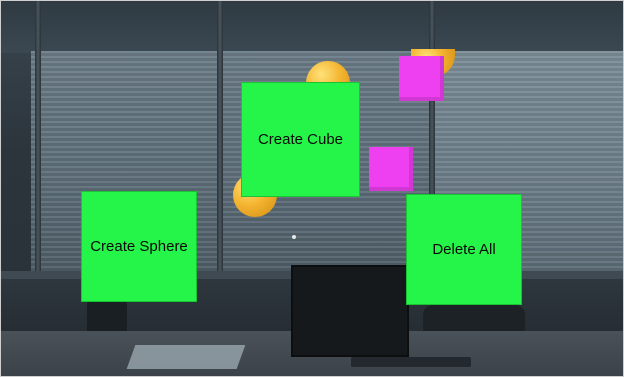 The width and height of the screenshot is (624, 377). I want to click on create-sphere-label: Create Sphere, so click(139, 246).